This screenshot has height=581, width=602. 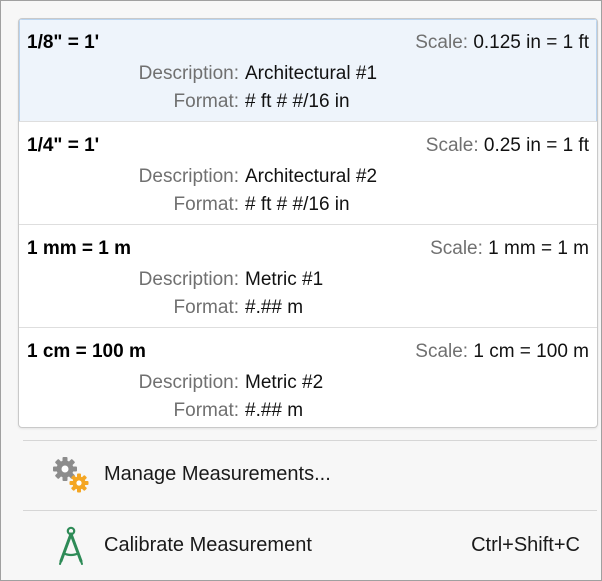 I want to click on calibrate-shortcut: Ctrl+Shift+C, so click(x=525, y=545).